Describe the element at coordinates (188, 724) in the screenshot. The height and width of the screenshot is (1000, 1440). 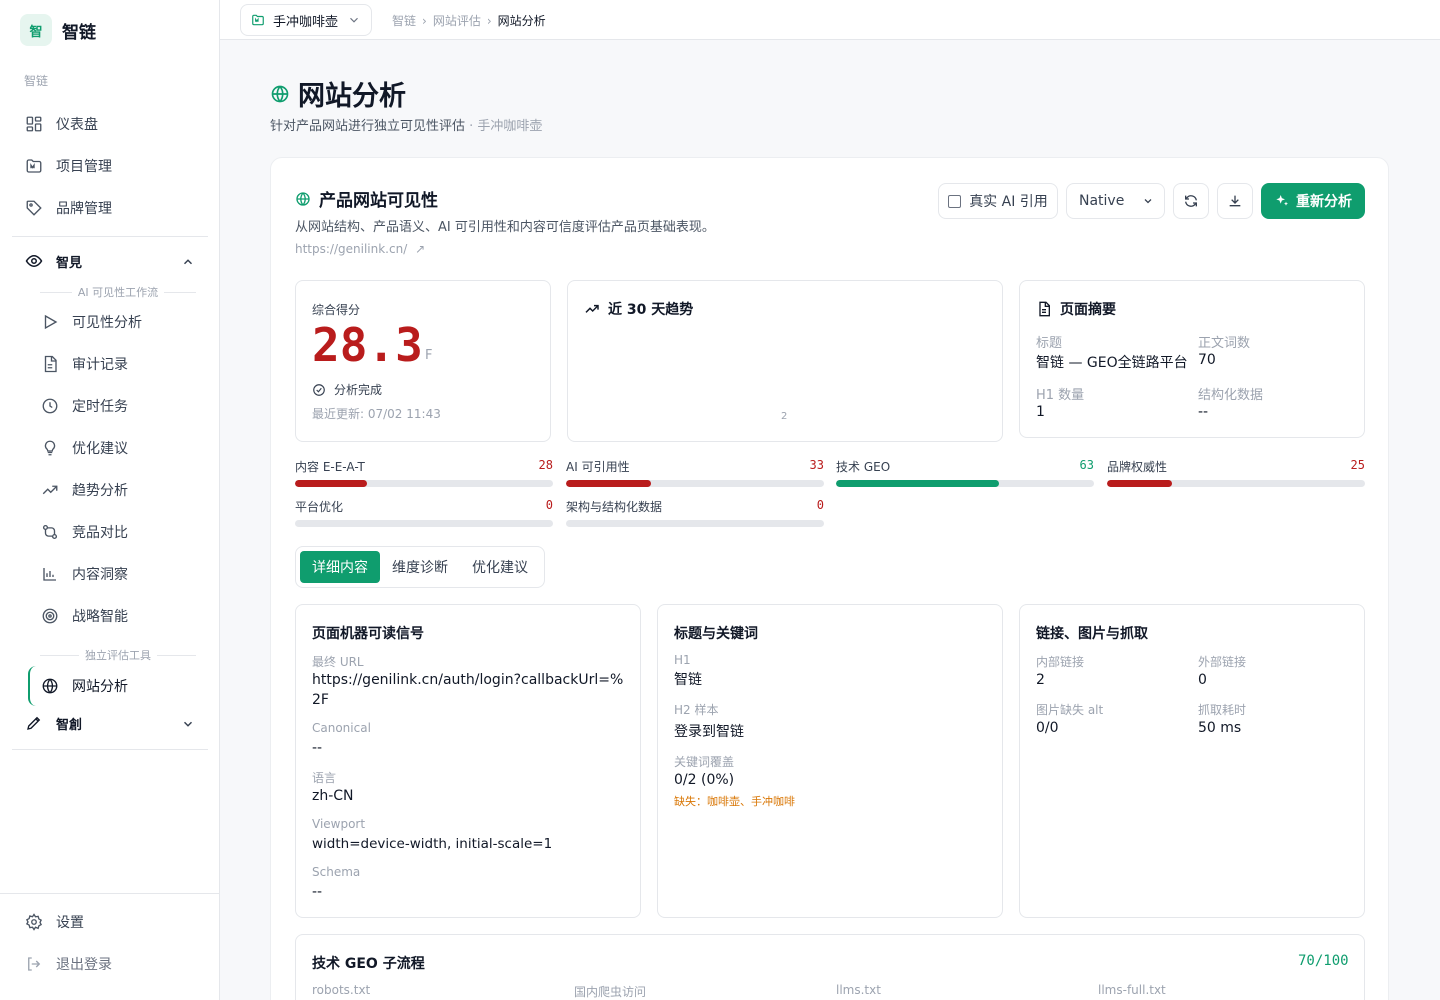
I see `chevron-down-icon` at that location.